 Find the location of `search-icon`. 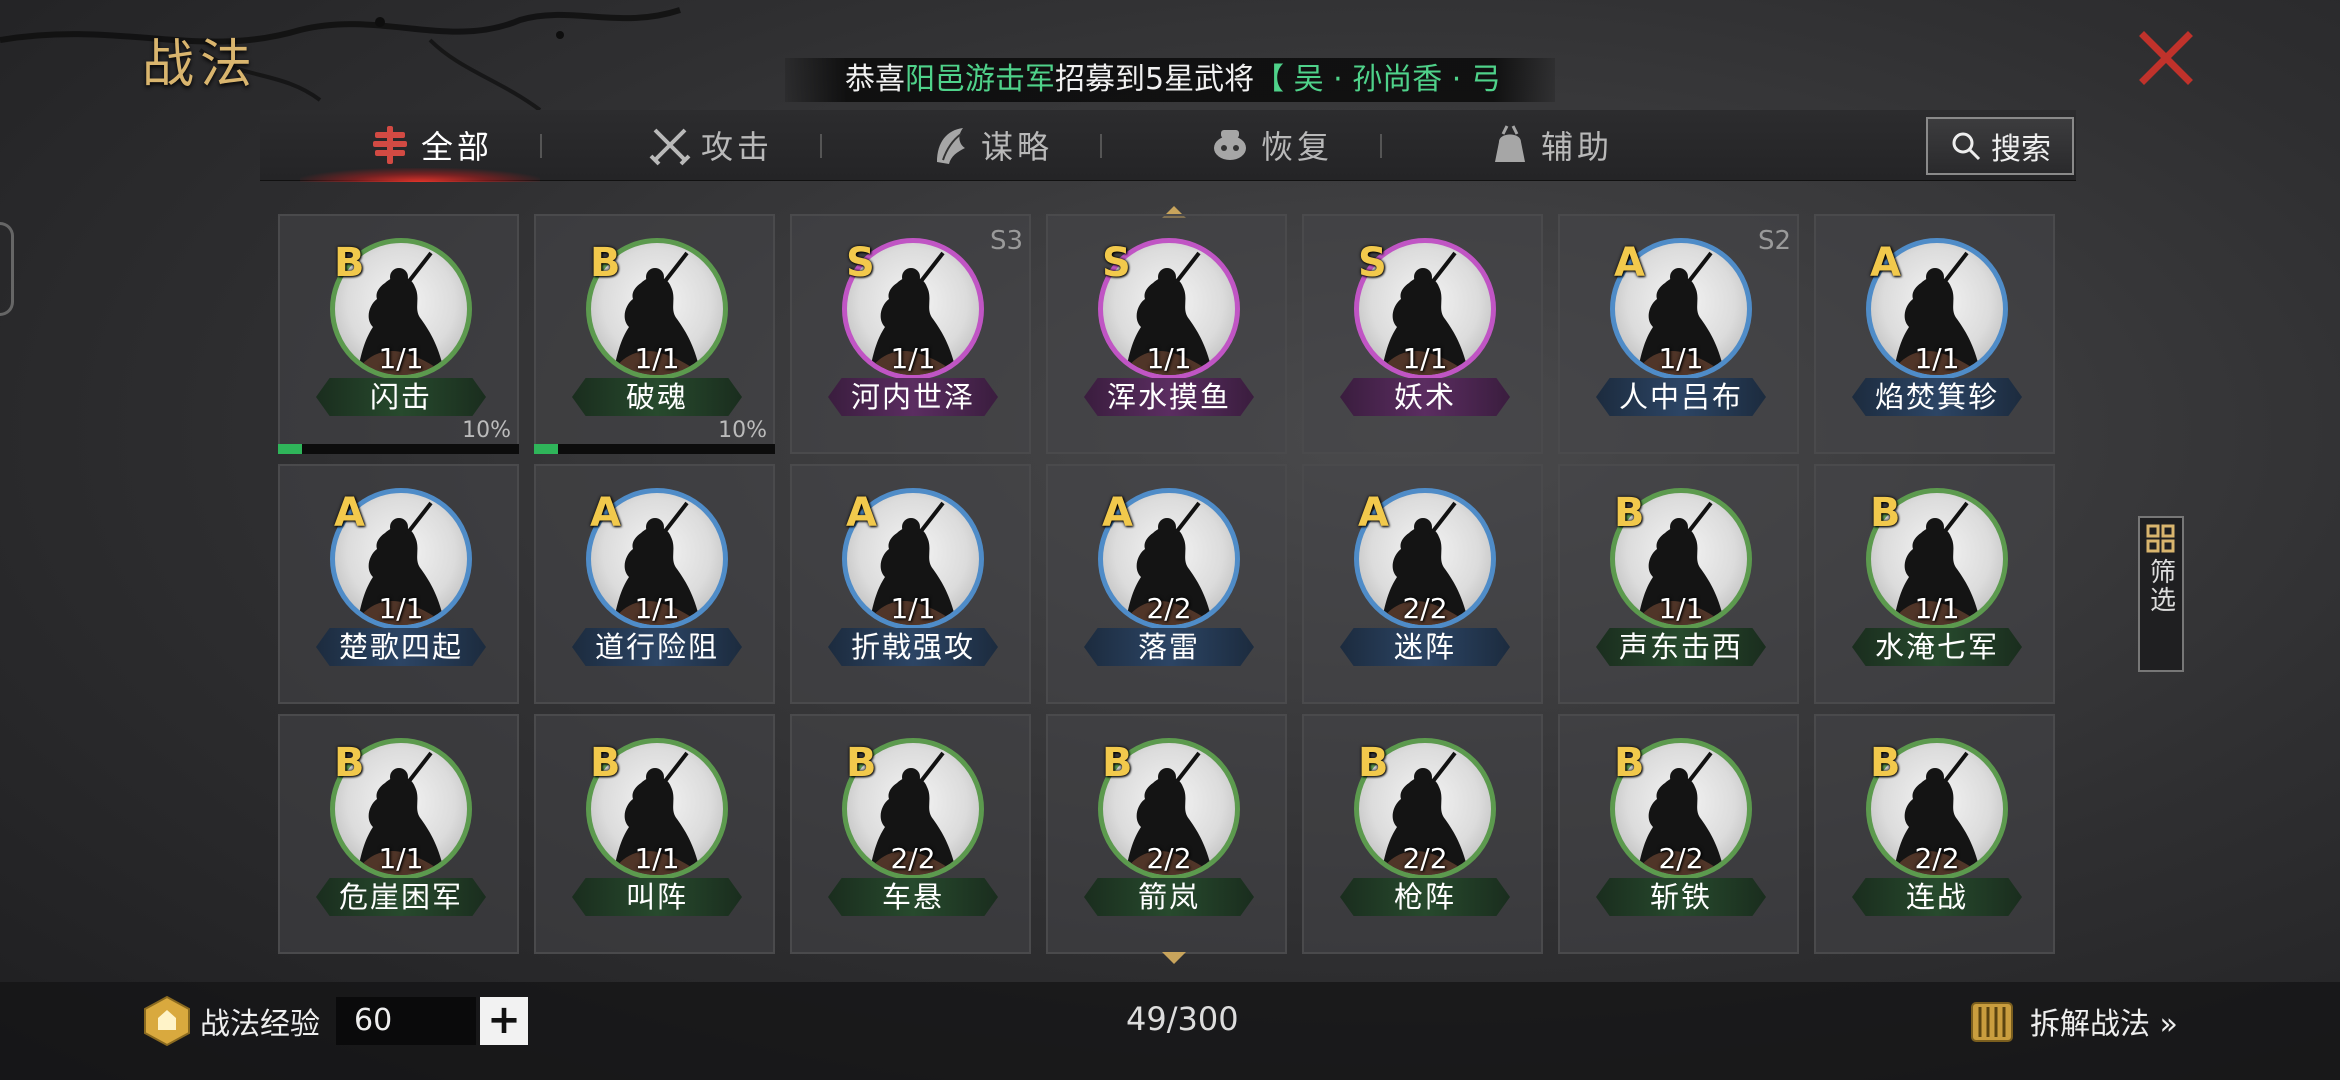

search-icon is located at coordinates (1966, 146).